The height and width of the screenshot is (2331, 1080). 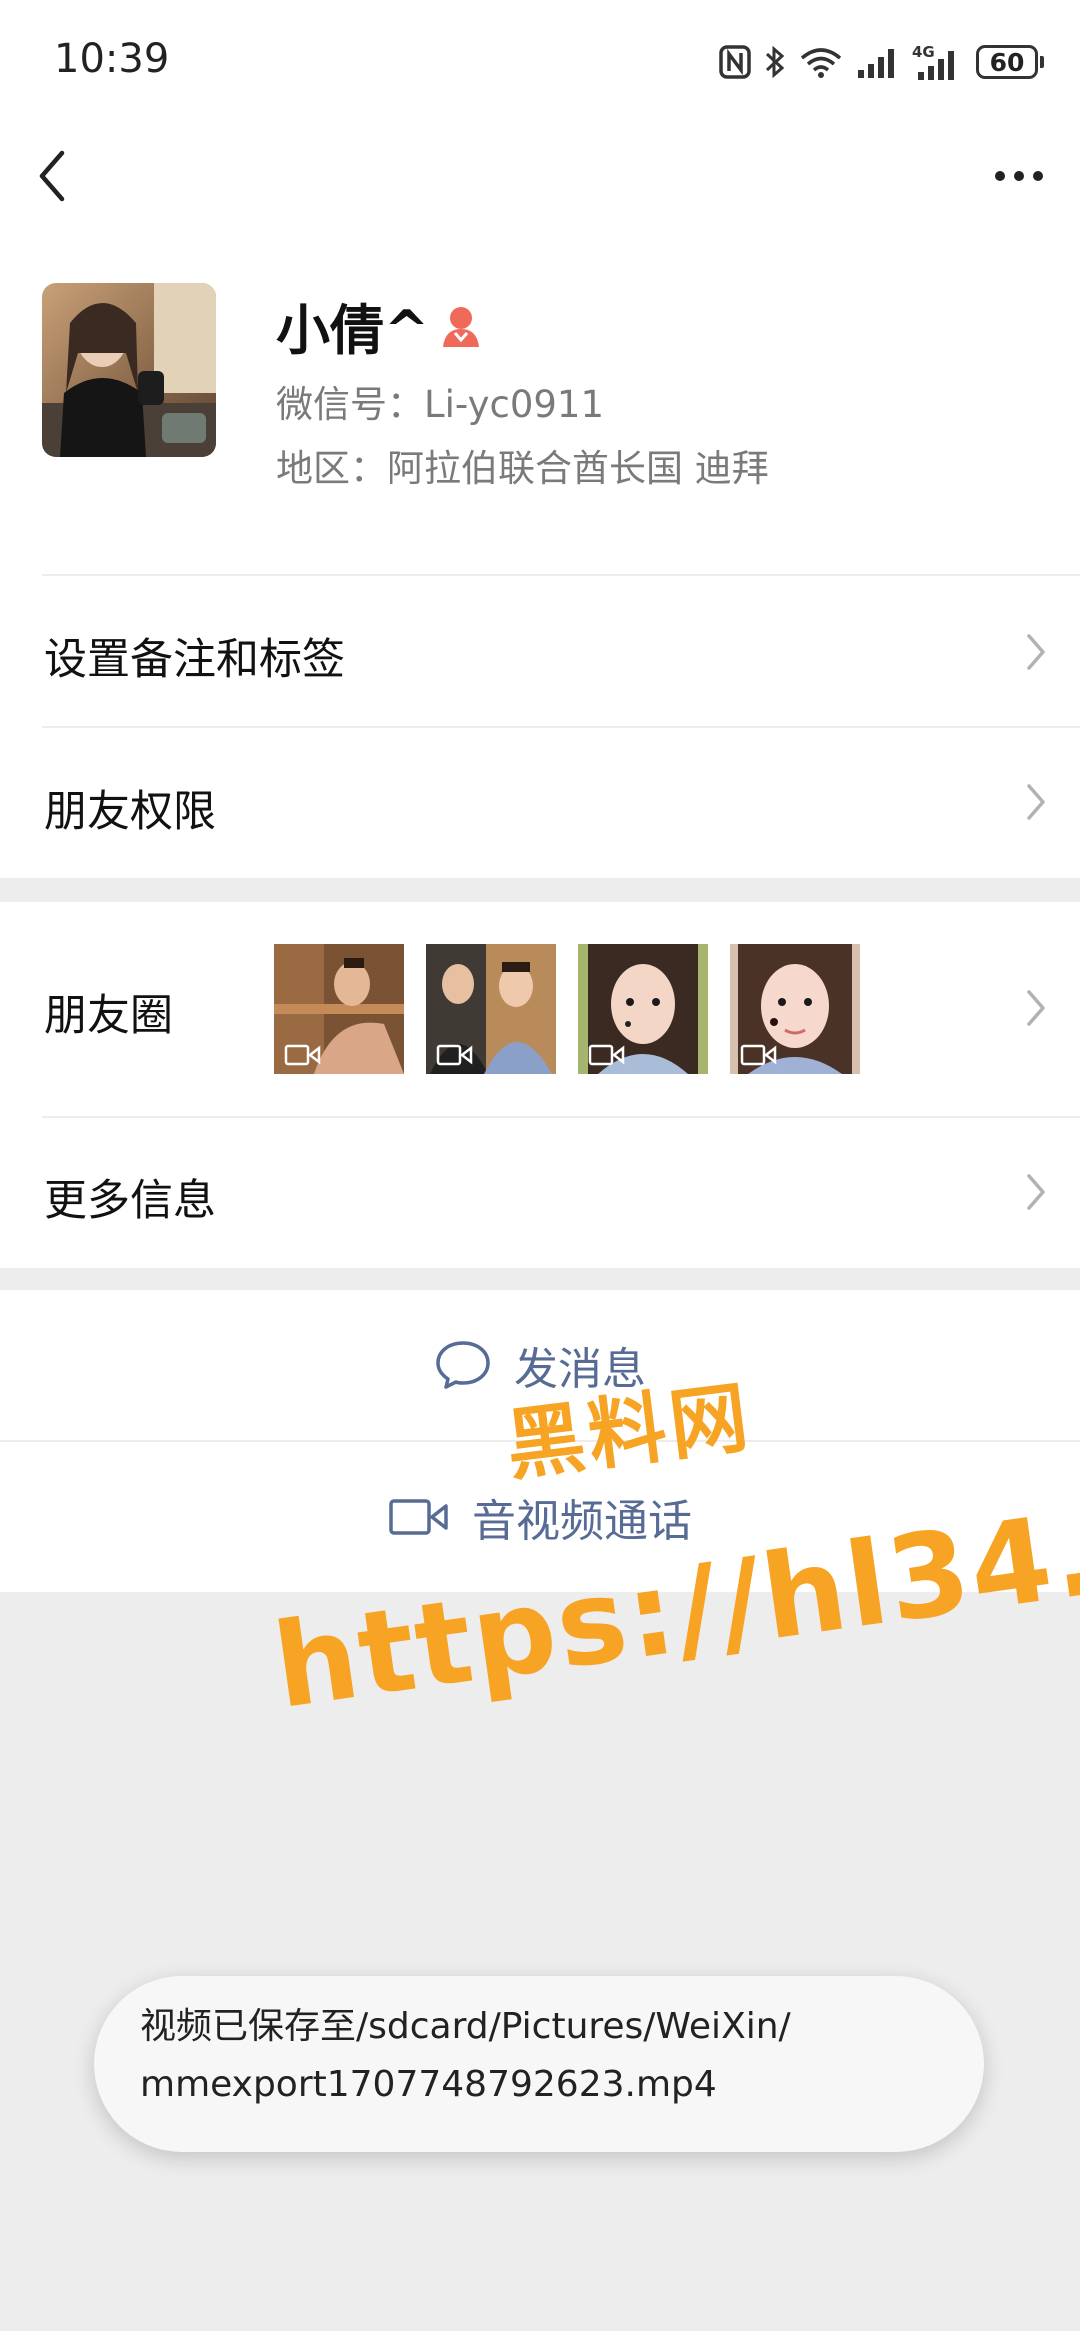 I want to click on video-camera-icon, so click(x=418, y=1517).